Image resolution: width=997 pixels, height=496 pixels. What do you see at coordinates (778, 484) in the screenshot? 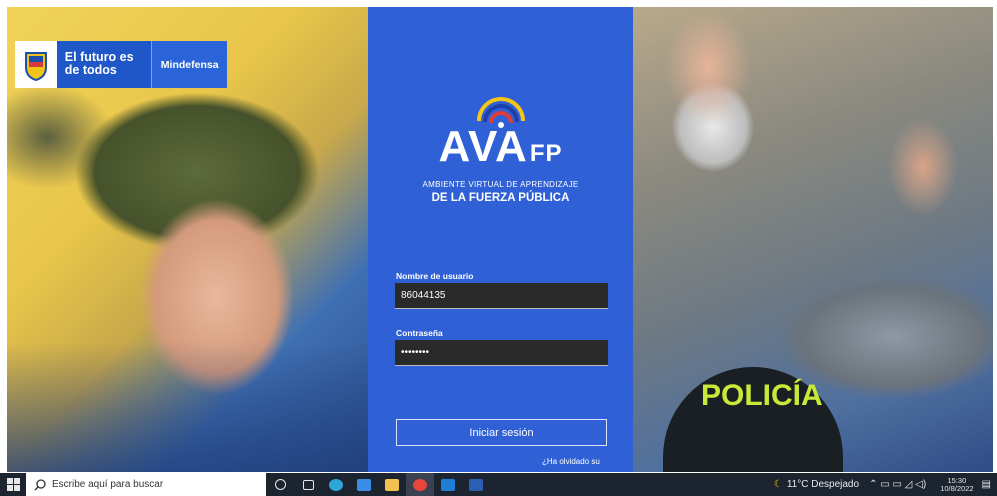
I see `moon-icon: ☾` at bounding box center [778, 484].